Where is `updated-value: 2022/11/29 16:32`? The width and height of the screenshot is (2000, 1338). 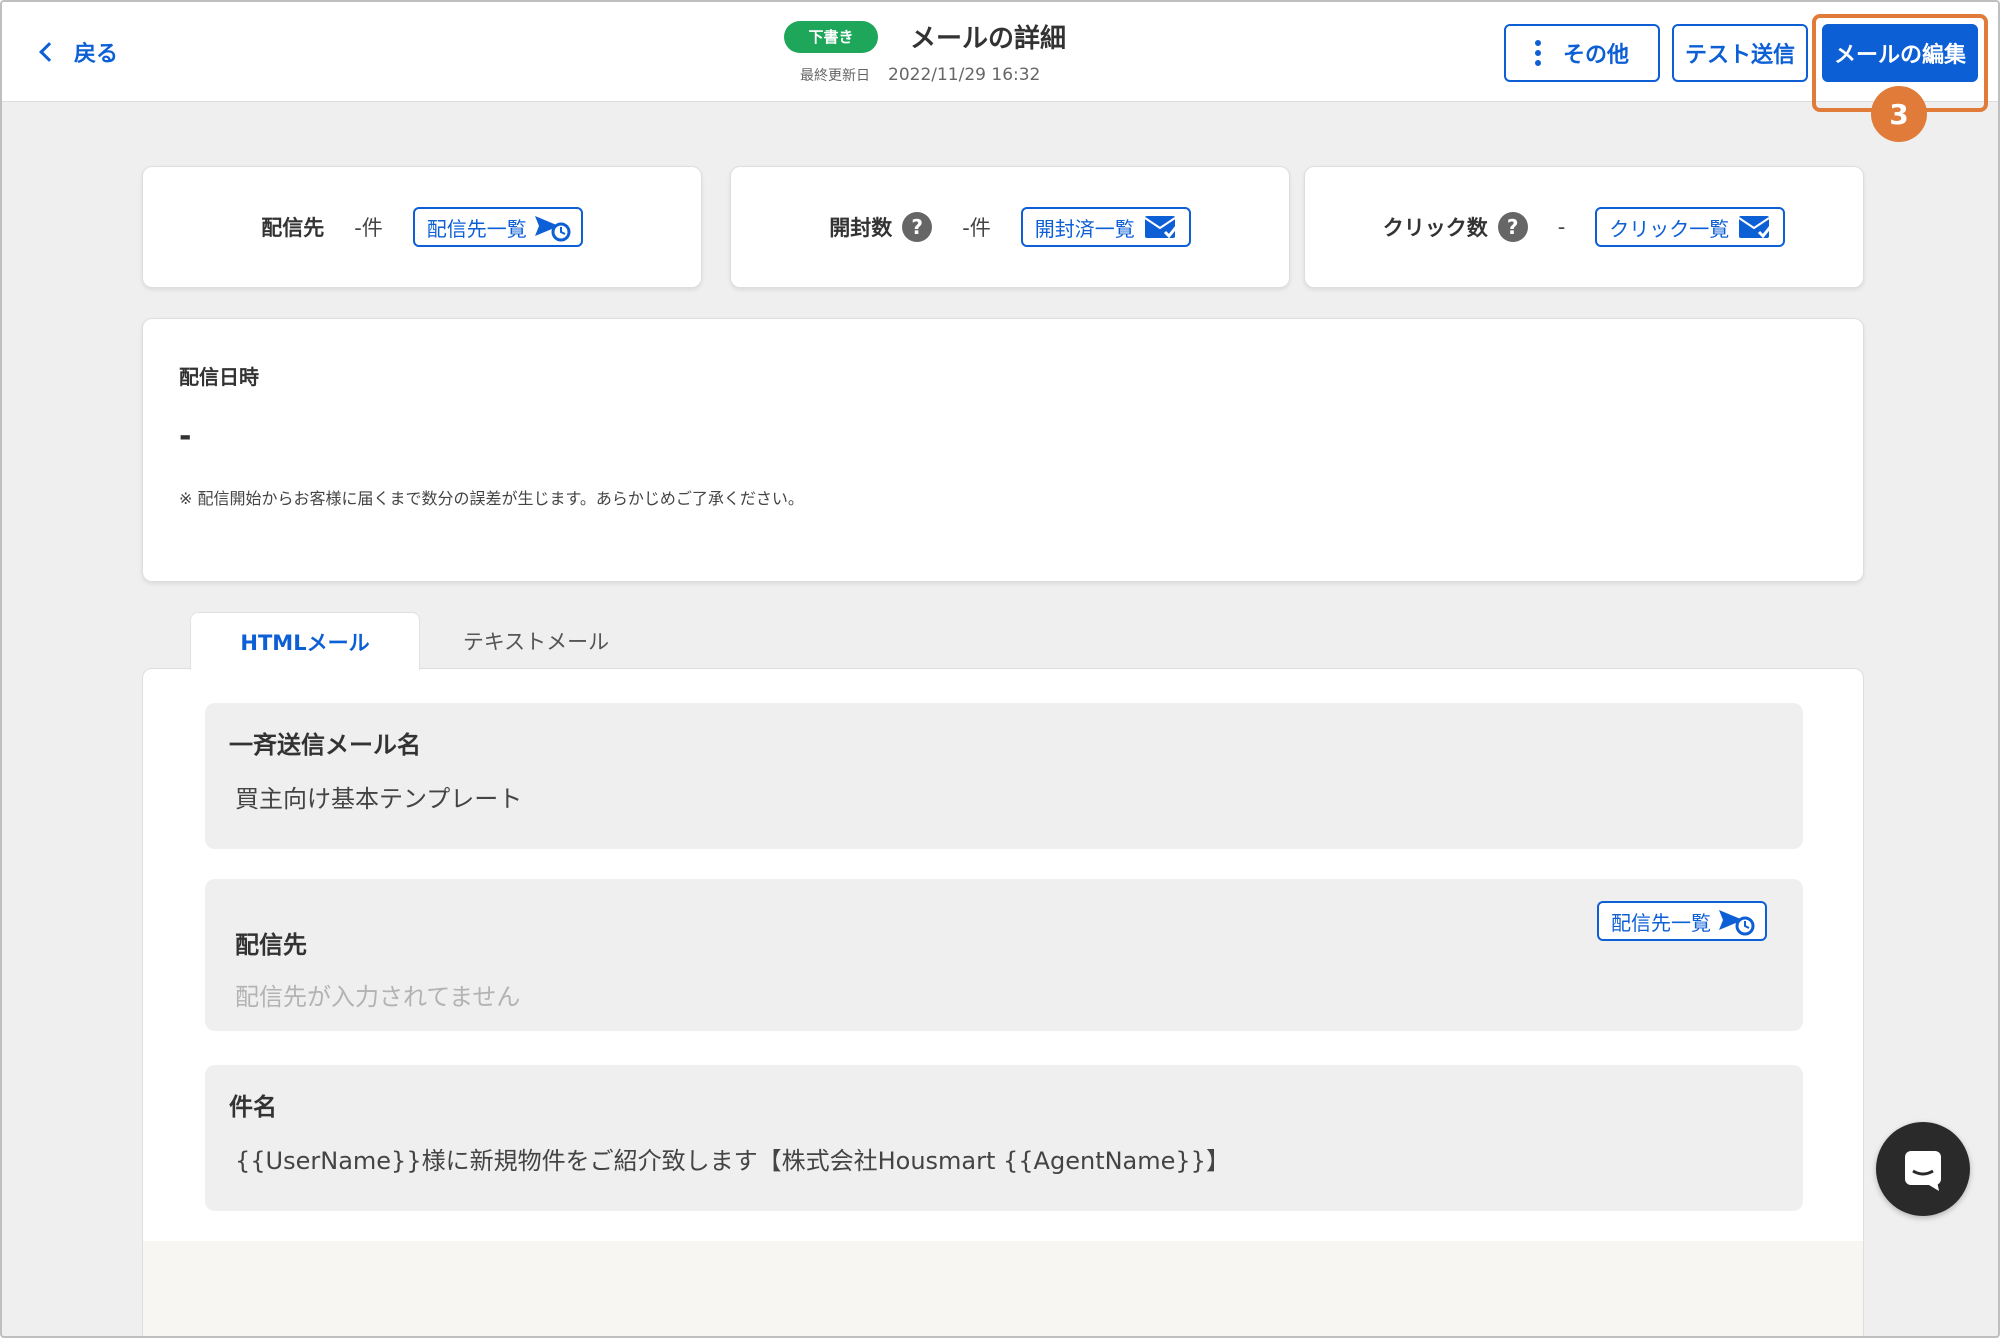
updated-value: 2022/11/29 16:32 is located at coordinates (964, 75).